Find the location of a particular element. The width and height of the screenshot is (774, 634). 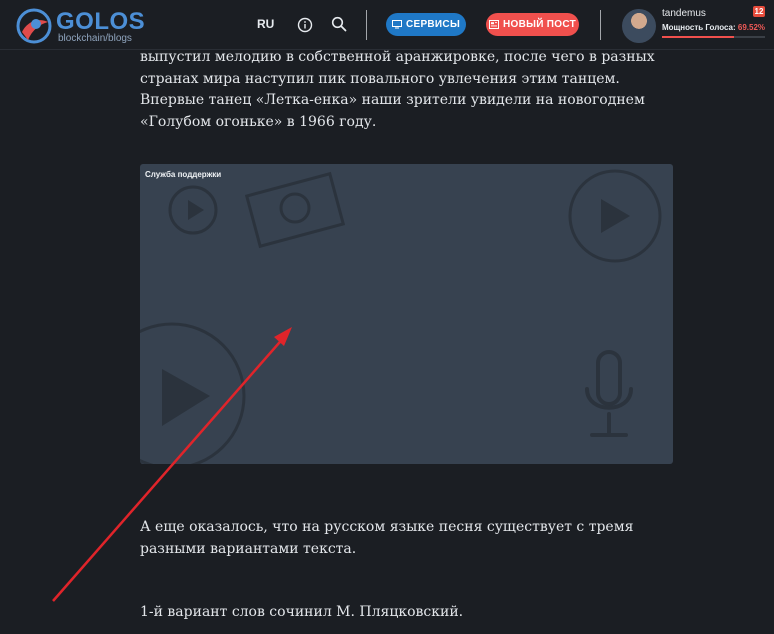

voting-power: Мощность Голоса: 69.52% is located at coordinates (713, 27).